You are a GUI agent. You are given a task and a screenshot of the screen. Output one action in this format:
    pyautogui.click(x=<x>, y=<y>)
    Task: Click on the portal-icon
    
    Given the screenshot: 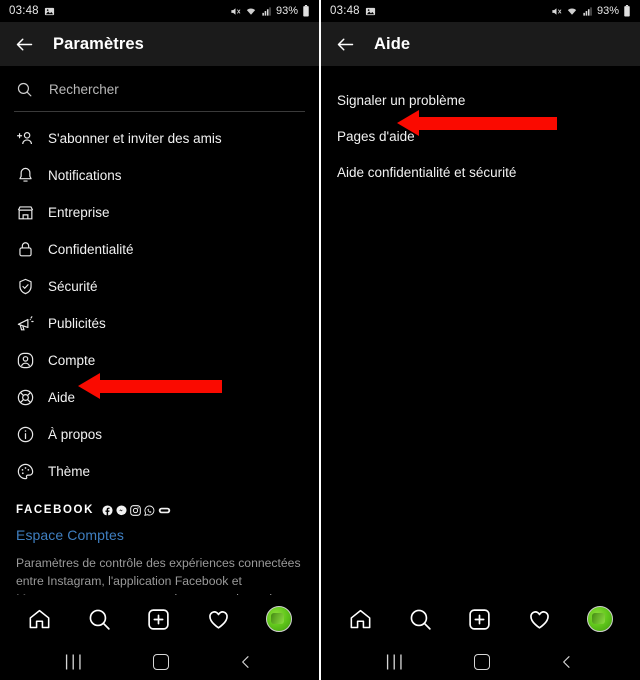 What is the action you would take?
    pyautogui.click(x=164, y=510)
    